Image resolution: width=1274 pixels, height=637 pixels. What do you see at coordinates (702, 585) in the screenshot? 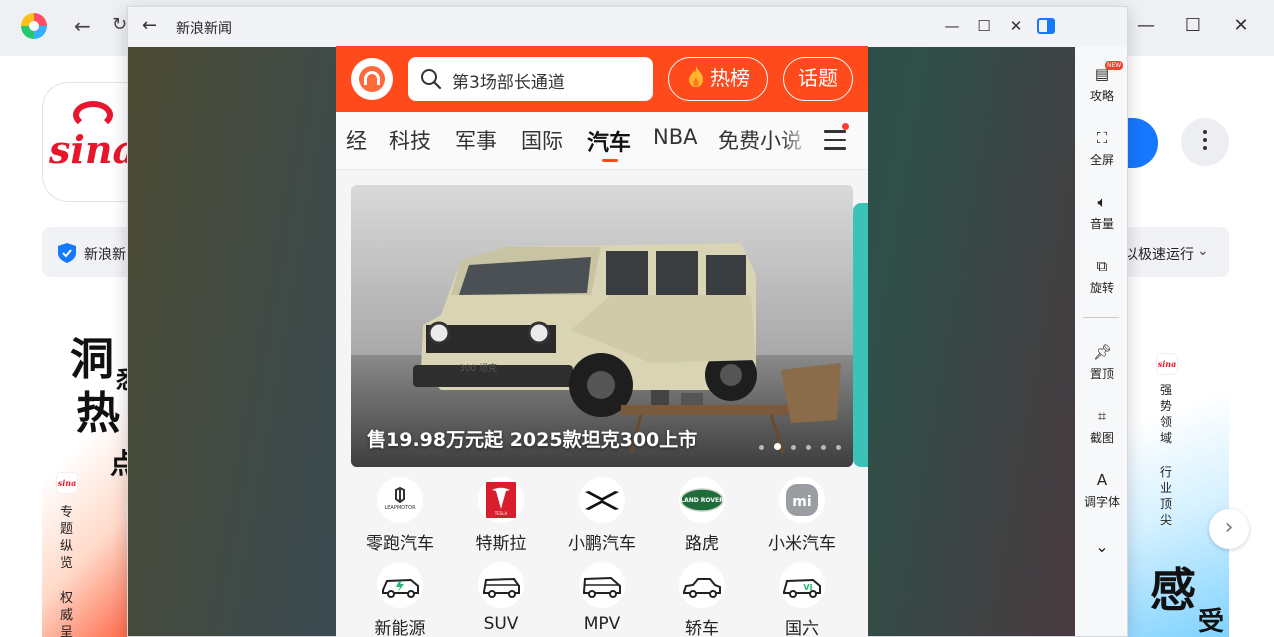
I see `sedan-car-icon` at bounding box center [702, 585].